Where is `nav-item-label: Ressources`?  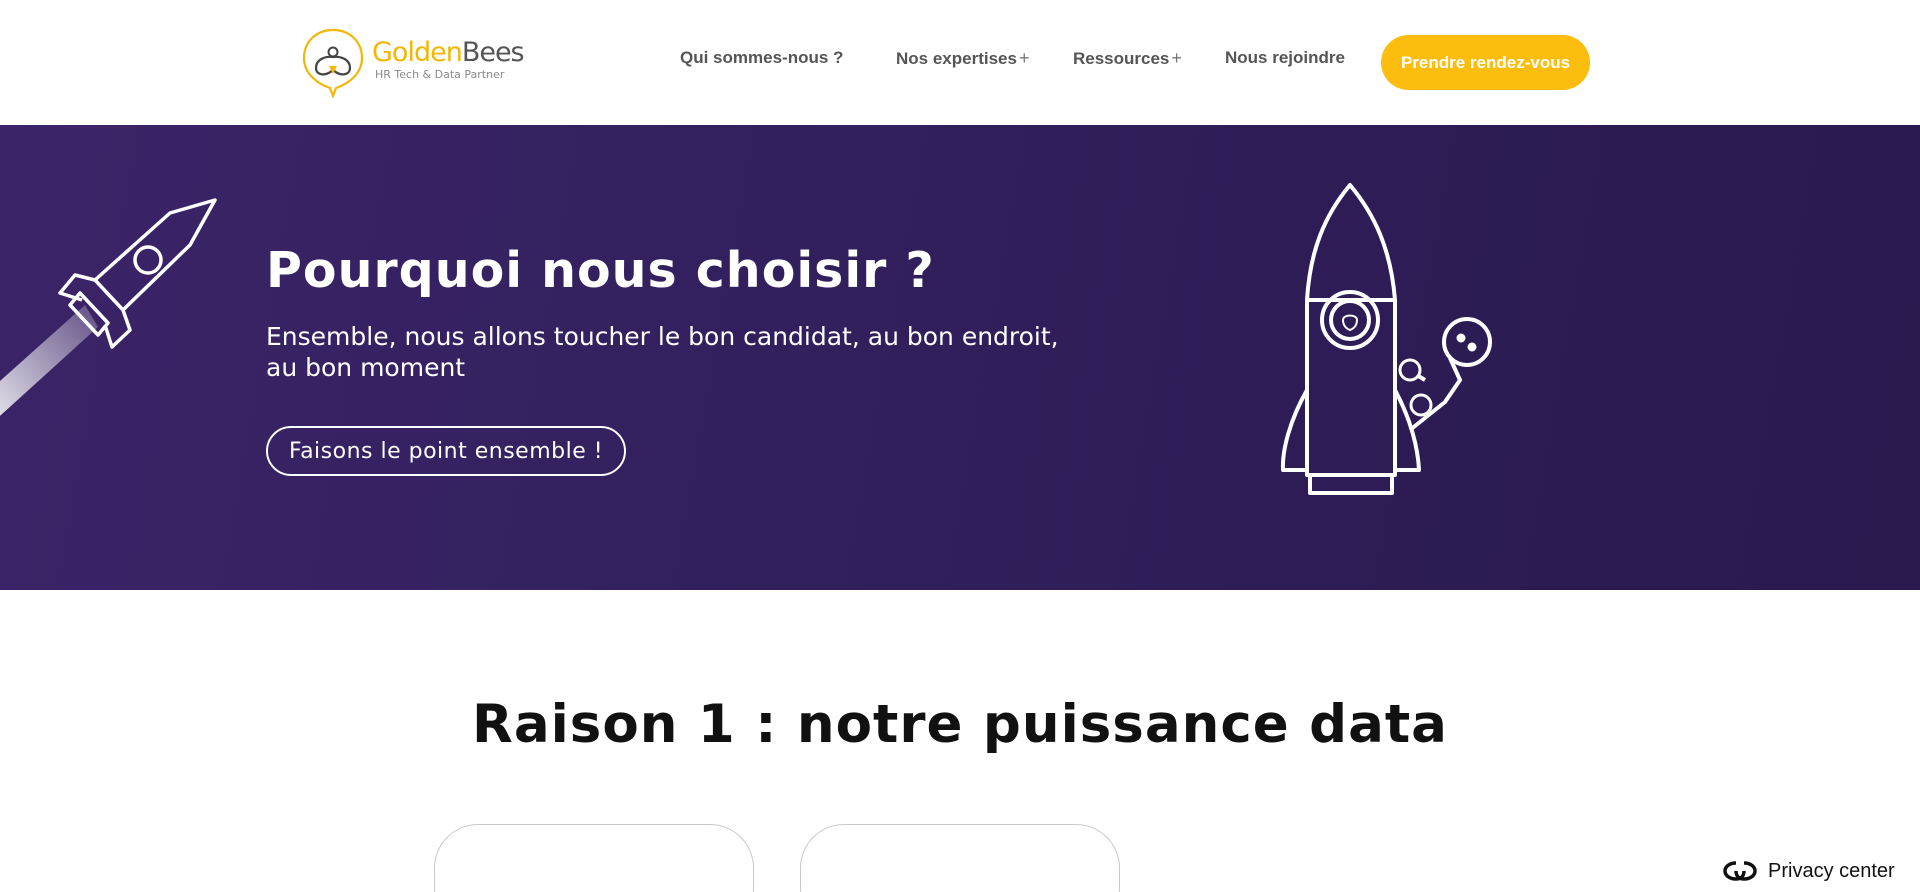 nav-item-label: Ressources is located at coordinates (1121, 58).